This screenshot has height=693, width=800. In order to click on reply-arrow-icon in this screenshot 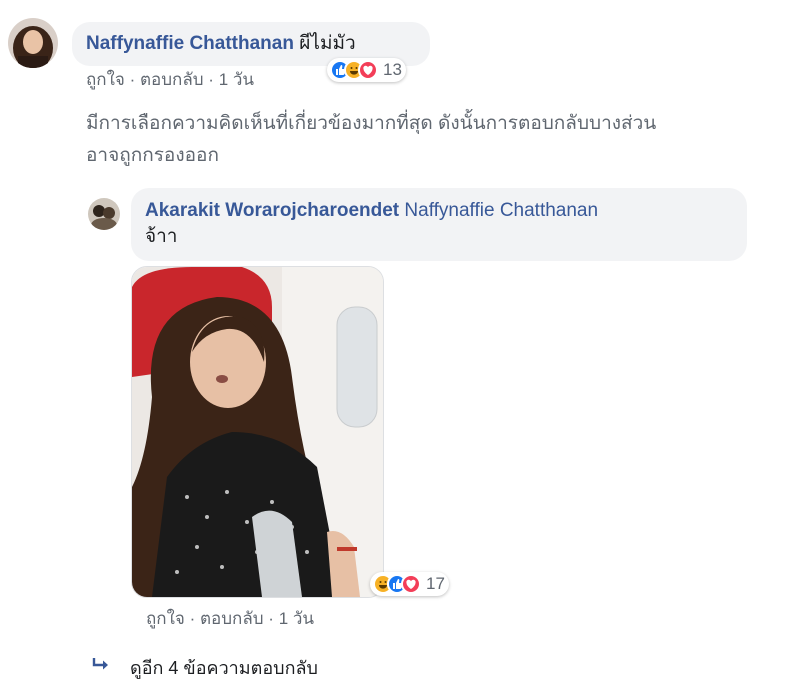, I will do `click(102, 667)`.